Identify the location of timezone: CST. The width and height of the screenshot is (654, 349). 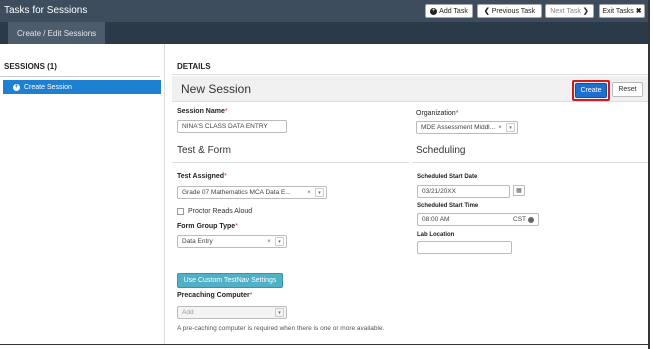
(523, 219).